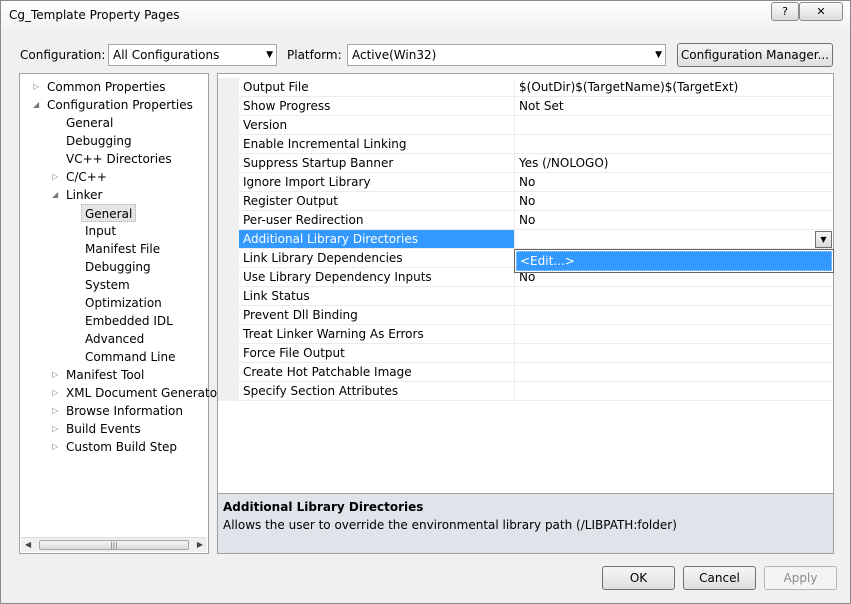 The image size is (851, 604). What do you see at coordinates (377, 201) in the screenshot?
I see `property-name: Register Output` at bounding box center [377, 201].